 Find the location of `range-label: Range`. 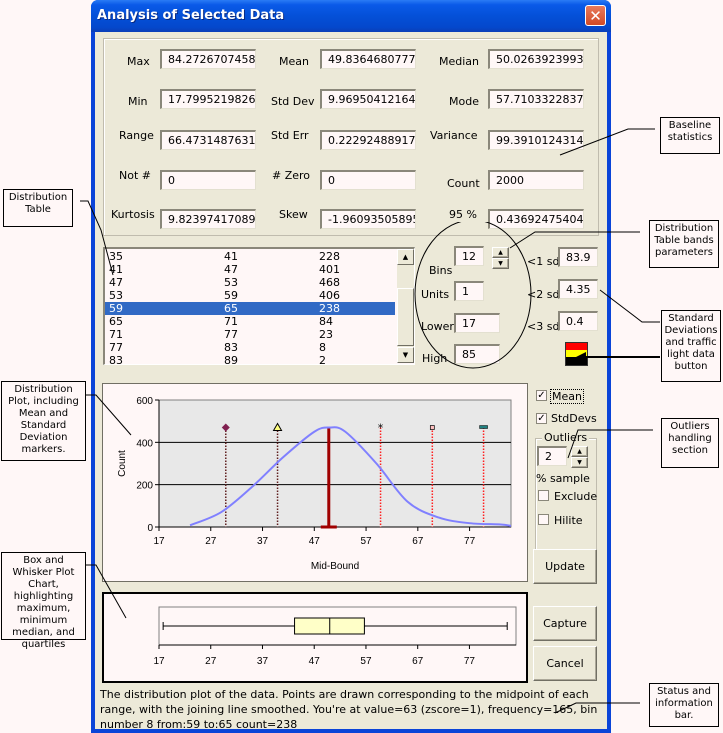

range-label: Range is located at coordinates (136, 135).